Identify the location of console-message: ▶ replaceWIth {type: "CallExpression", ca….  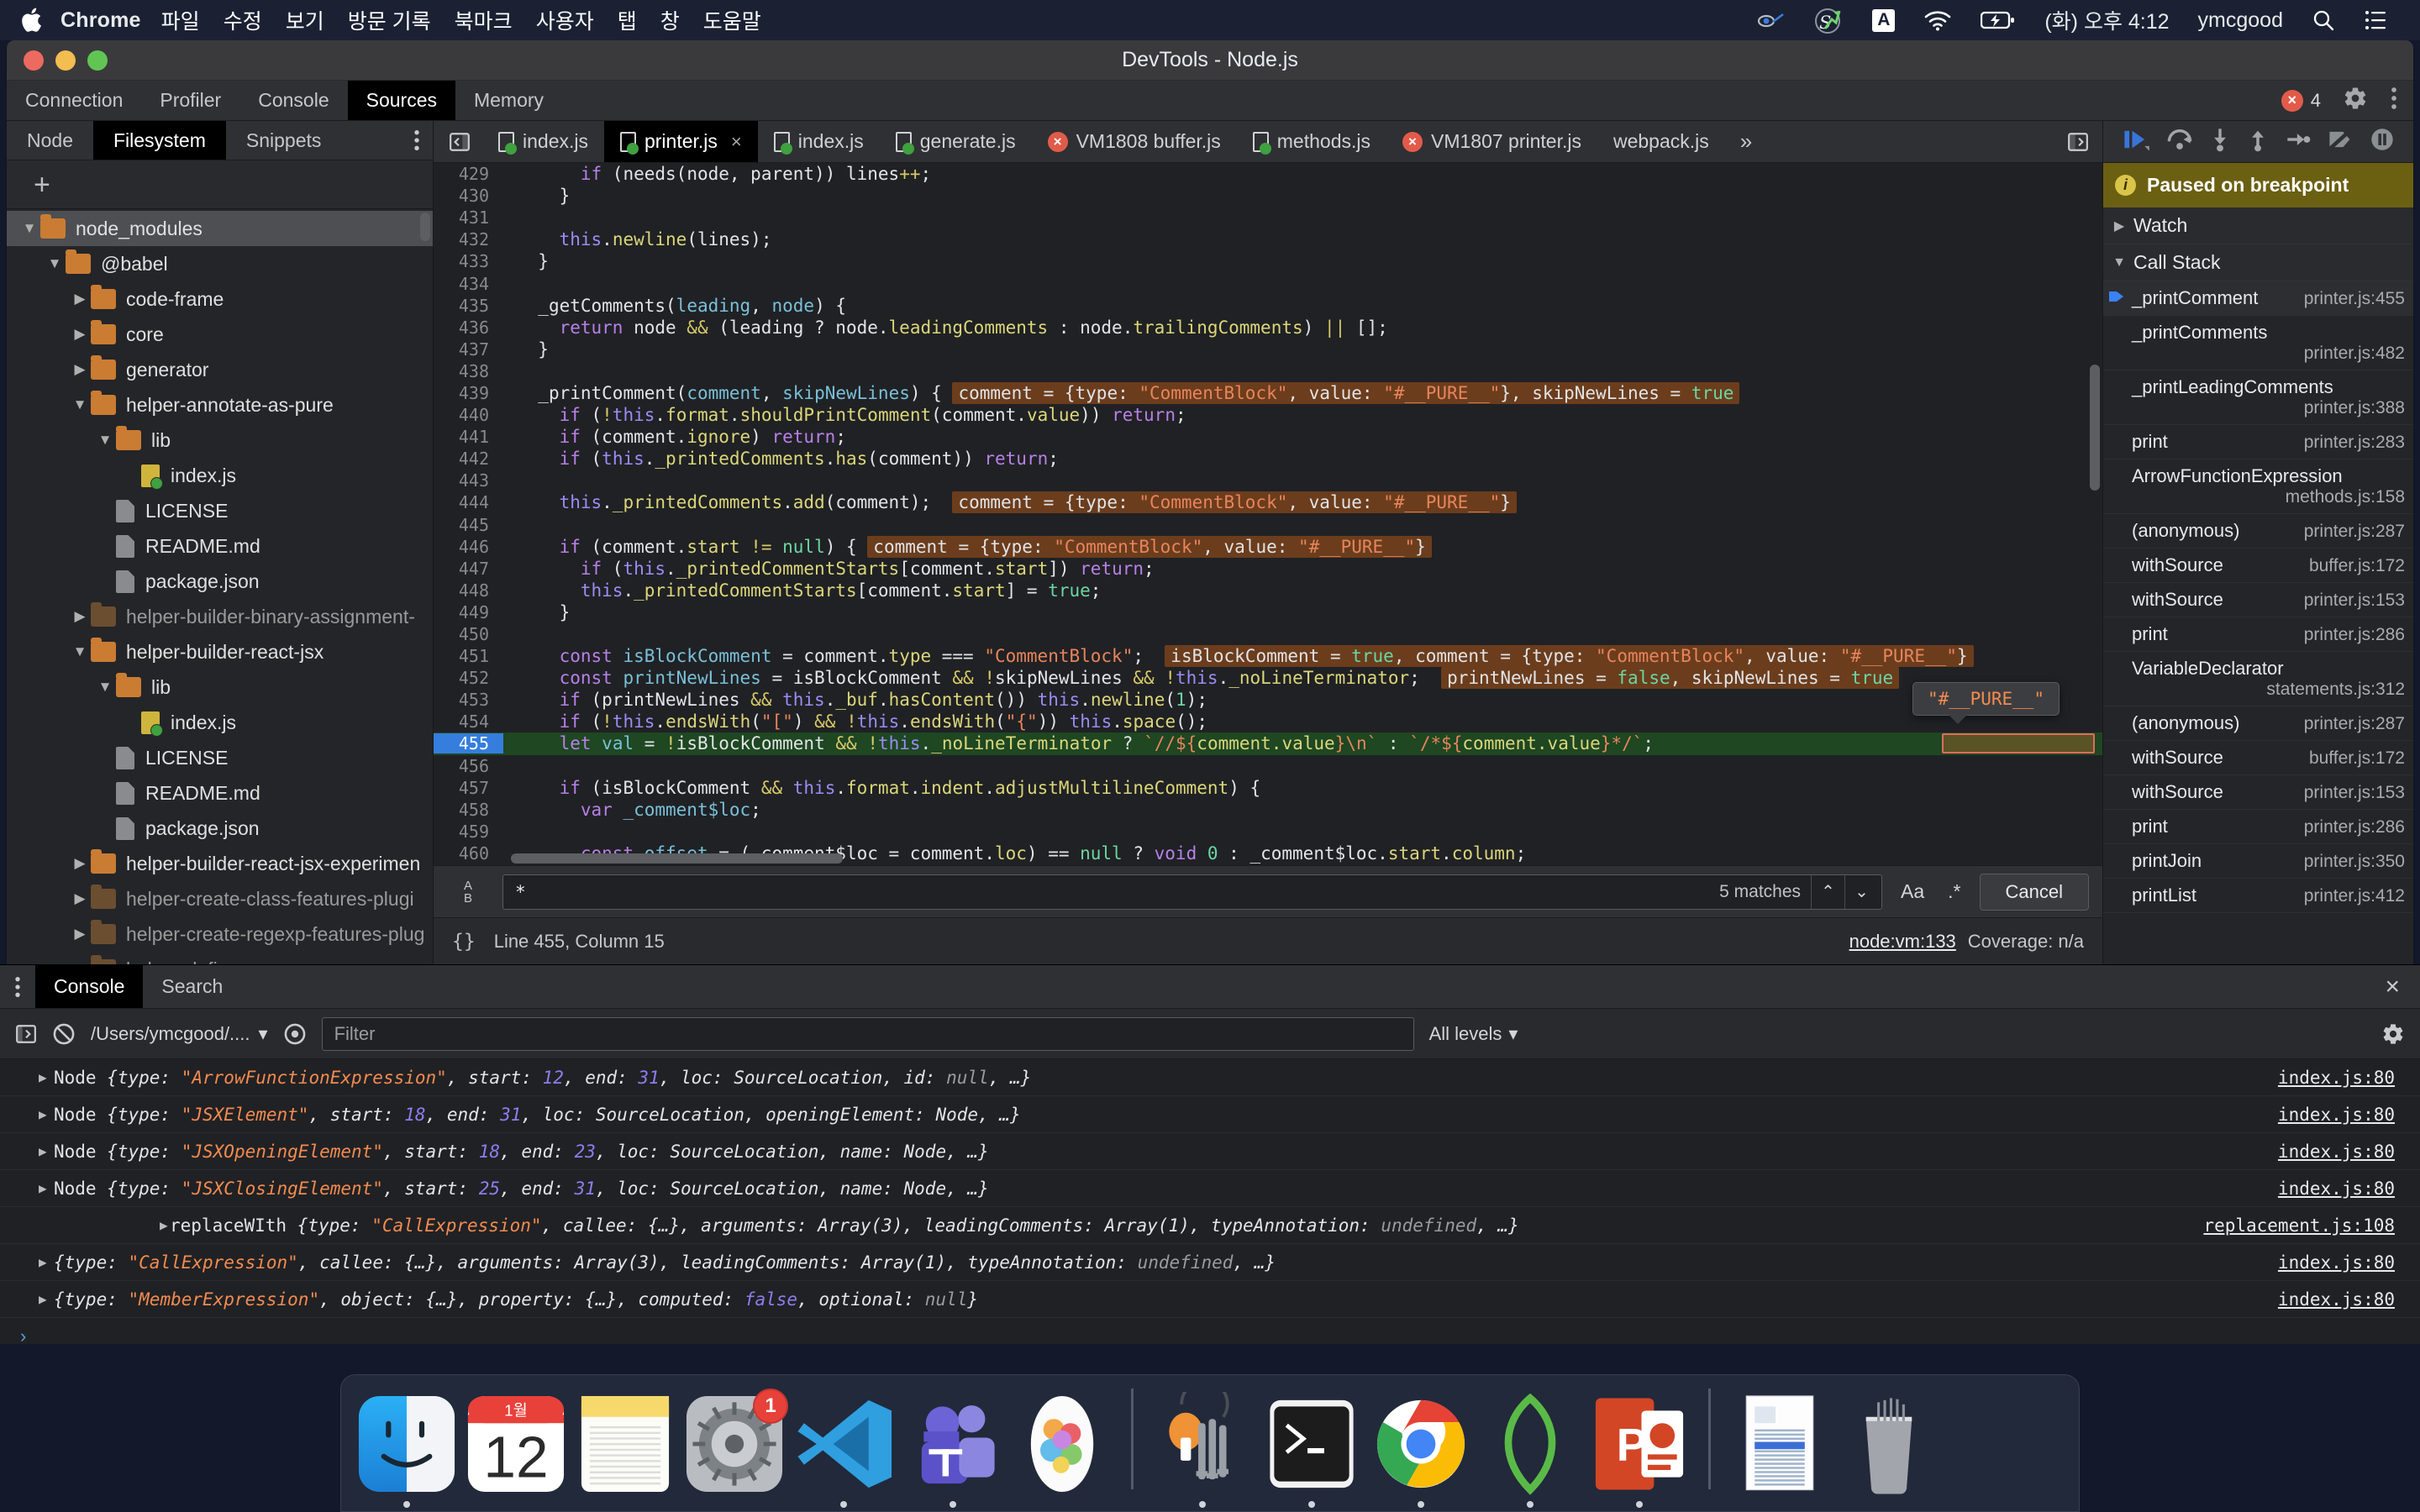
(1210, 1225).